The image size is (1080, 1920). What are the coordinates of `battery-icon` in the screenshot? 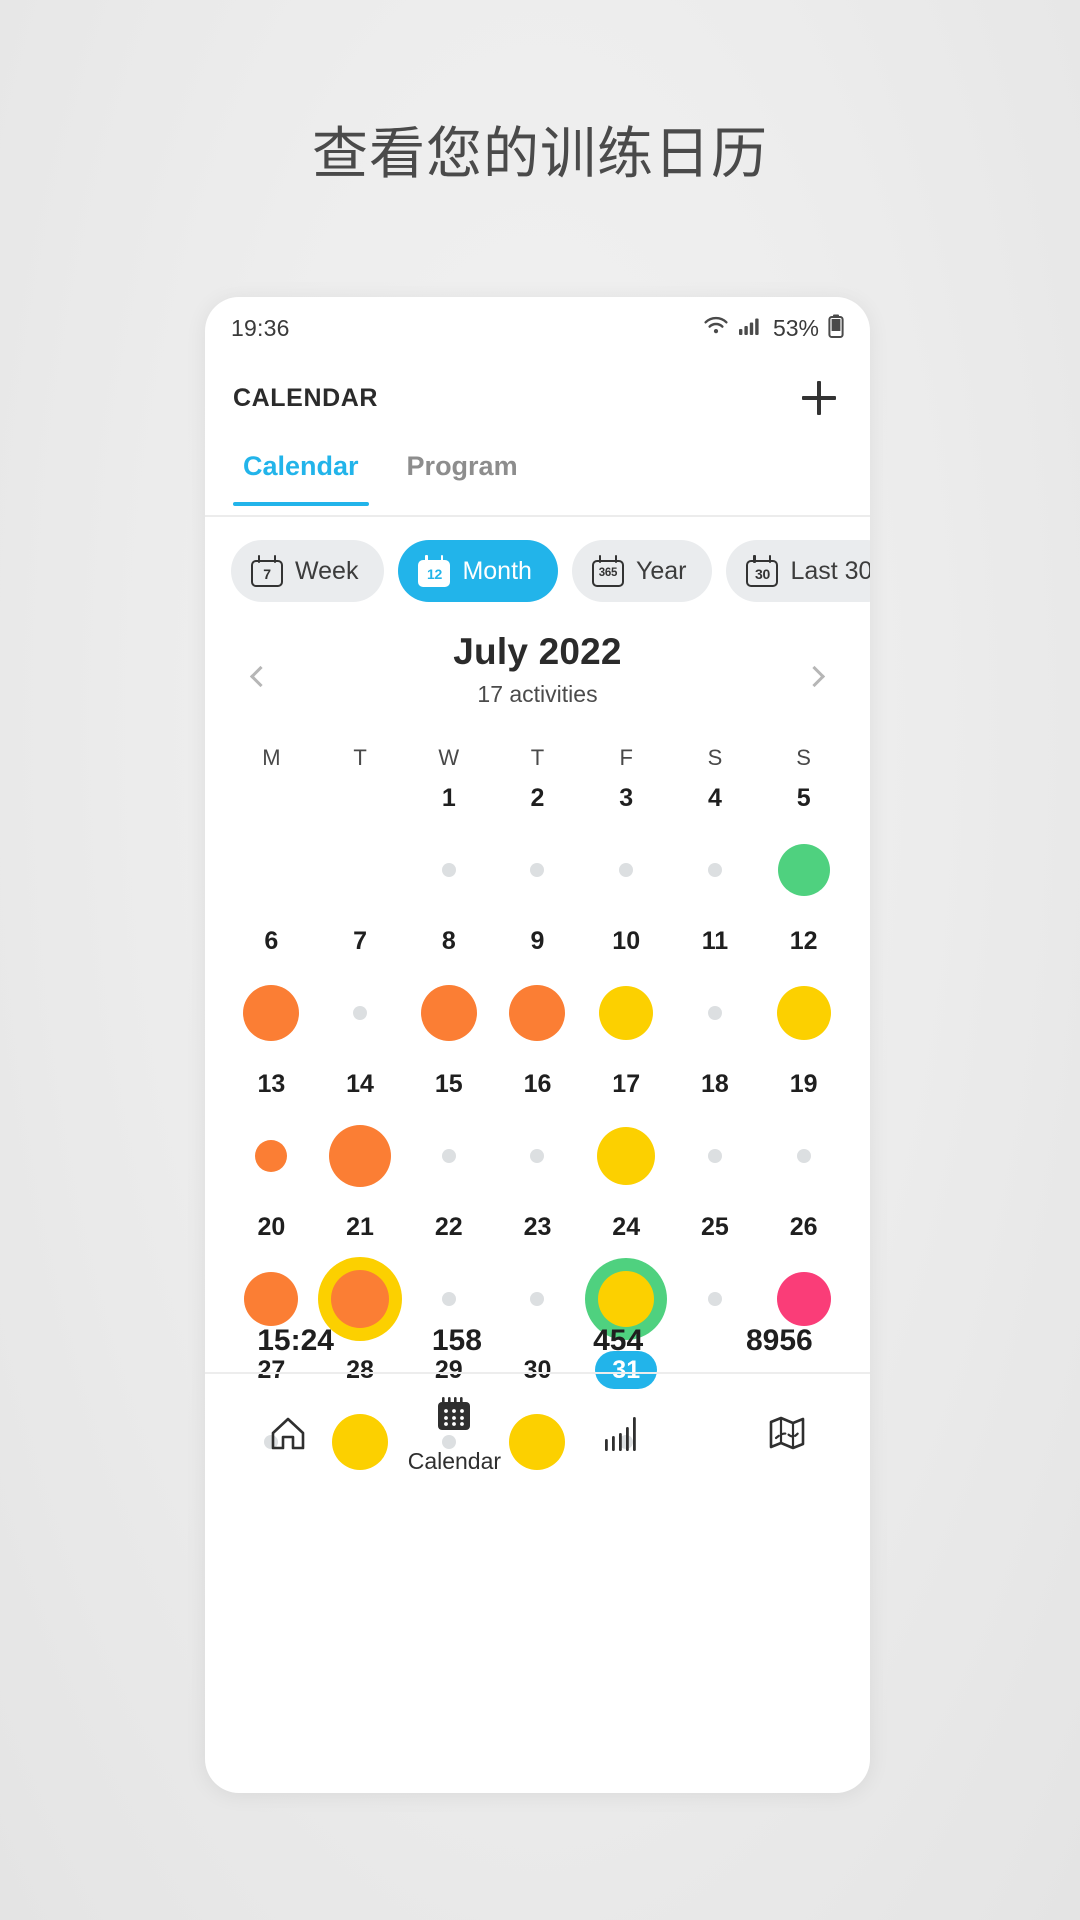 It's located at (836, 328).